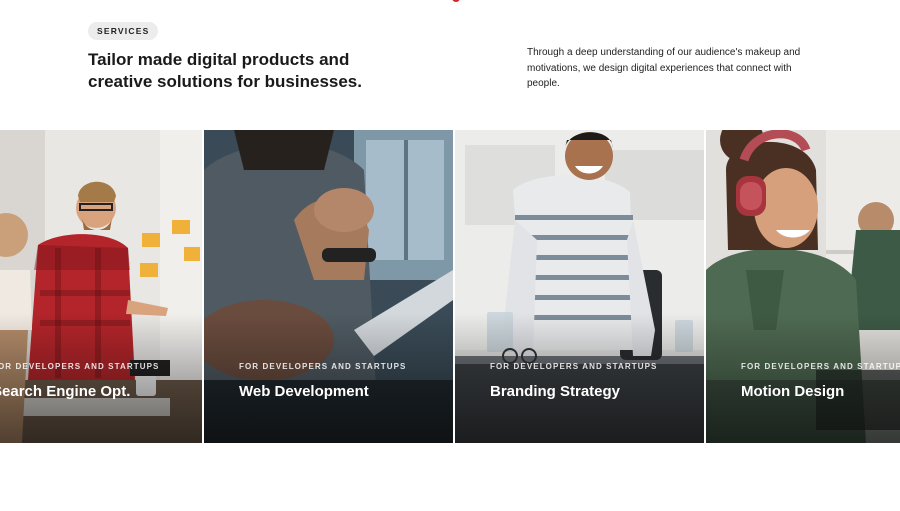 The image size is (900, 511). I want to click on branding-card-eyebrow: FOR DEVELOPERS AND STARTUPS, so click(574, 366).